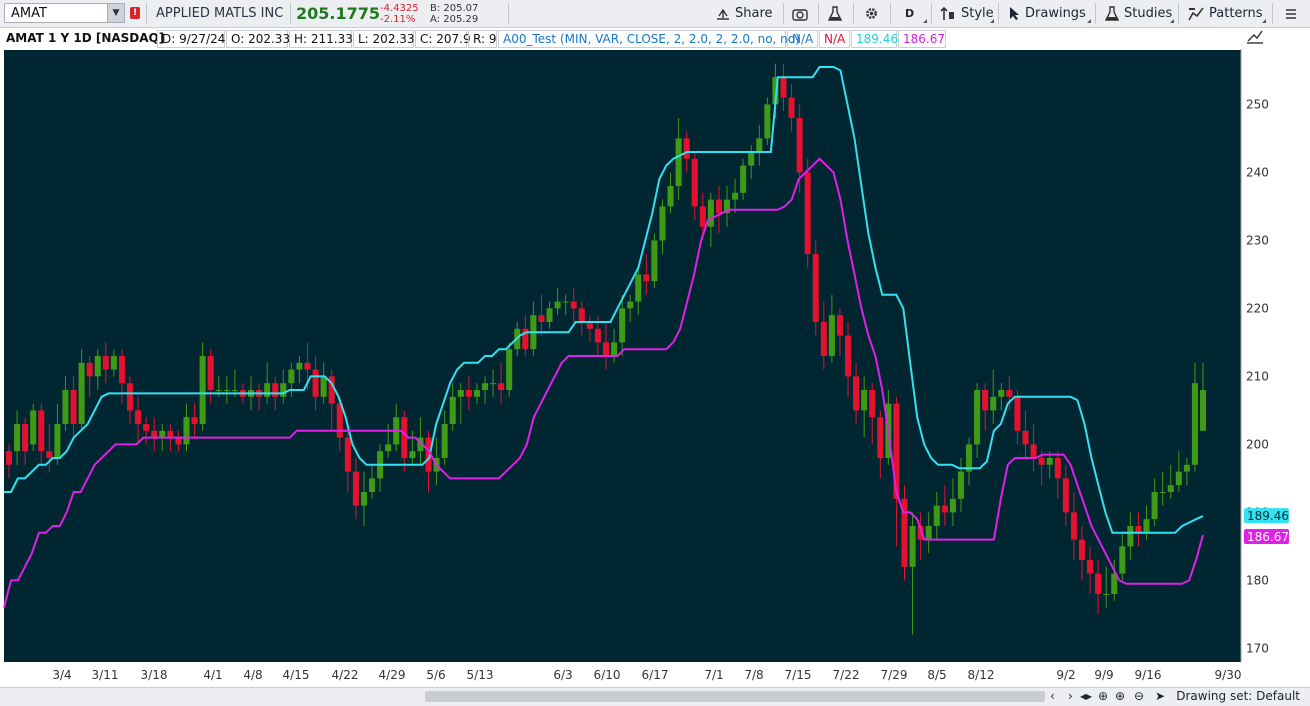 This screenshot has height=706, width=1310. I want to click on scrollbar-thumb, so click(735, 696).